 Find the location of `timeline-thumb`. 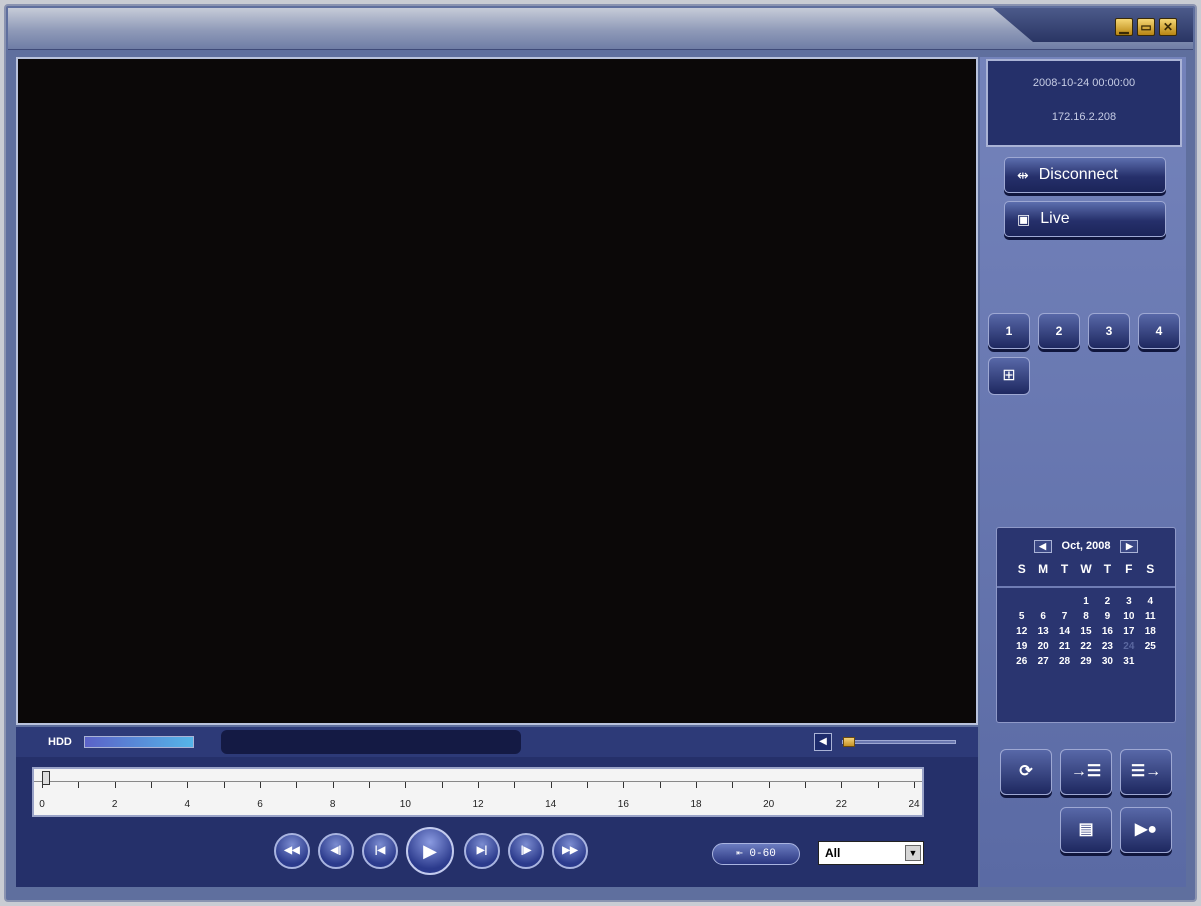

timeline-thumb is located at coordinates (46, 778).